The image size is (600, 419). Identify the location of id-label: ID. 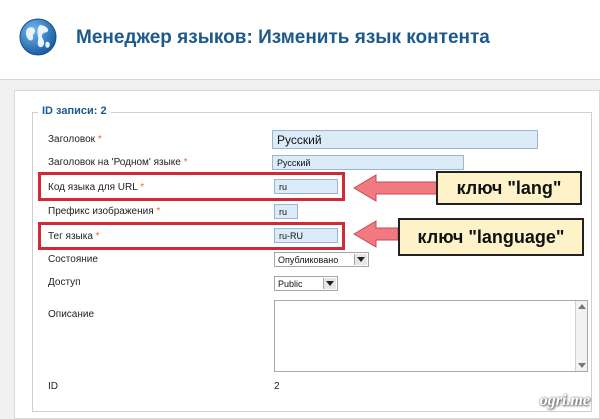
(53, 386).